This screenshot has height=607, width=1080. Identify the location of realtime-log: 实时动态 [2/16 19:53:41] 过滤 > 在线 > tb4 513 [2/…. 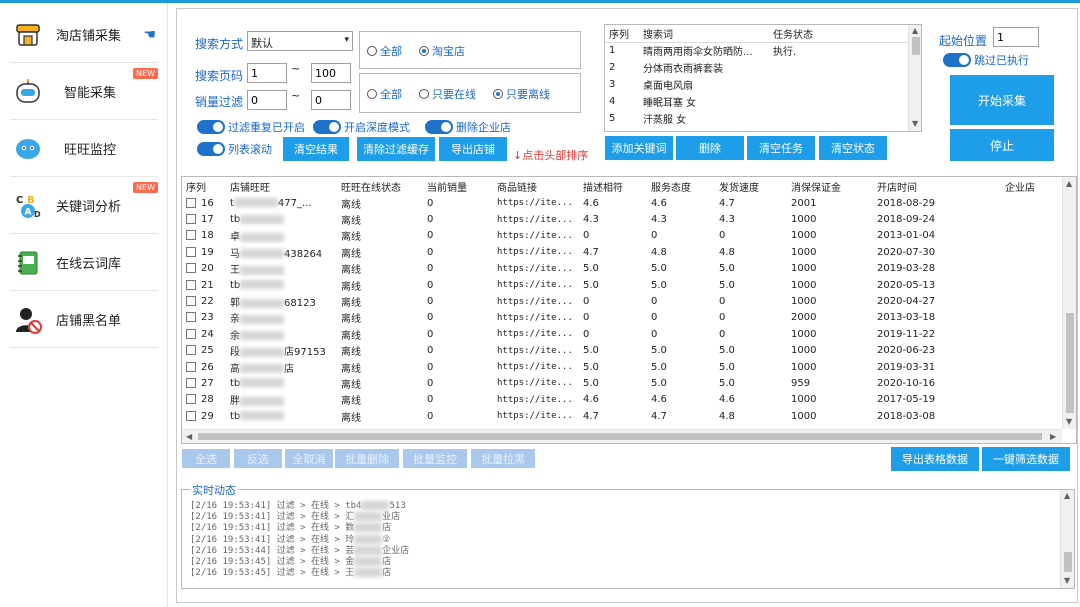
(628, 535).